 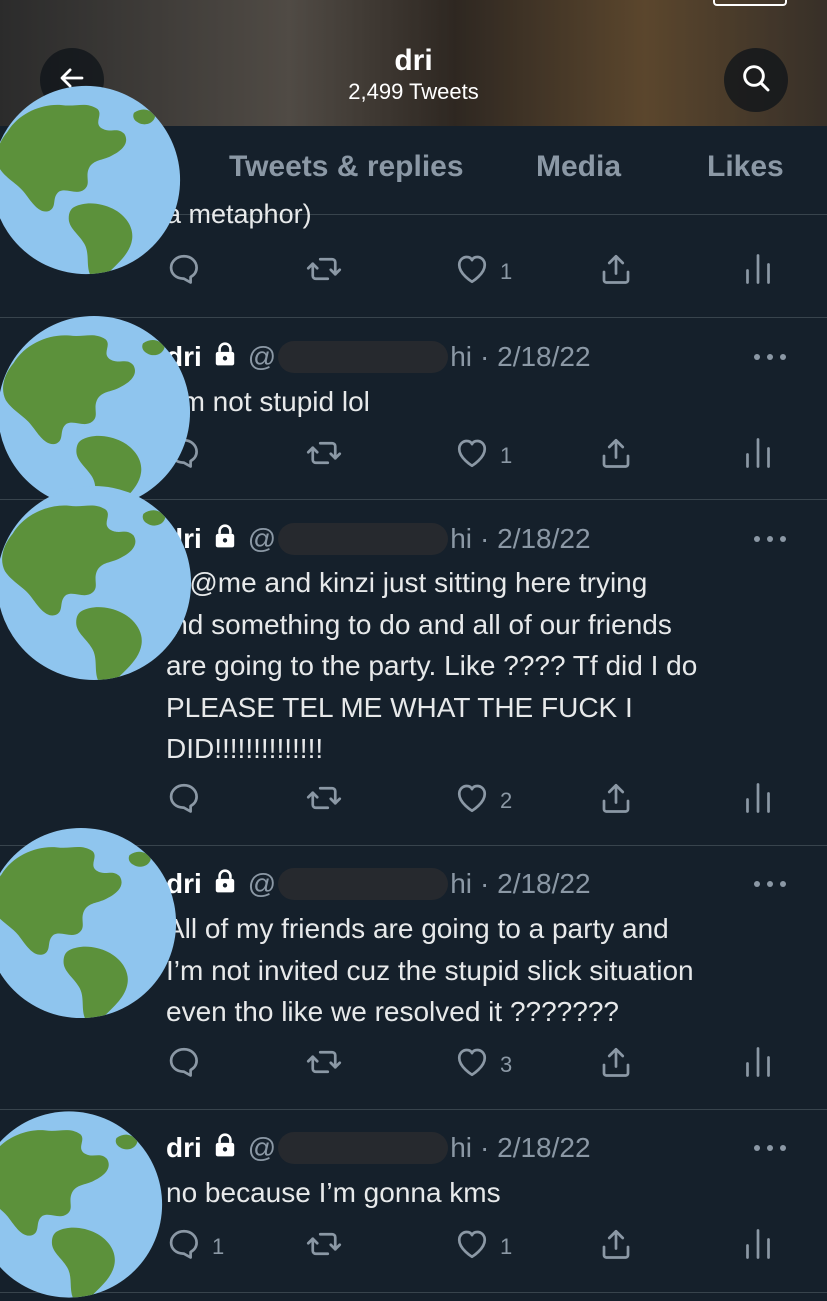 What do you see at coordinates (506, 1064) in the screenshot?
I see `like-count: 3` at bounding box center [506, 1064].